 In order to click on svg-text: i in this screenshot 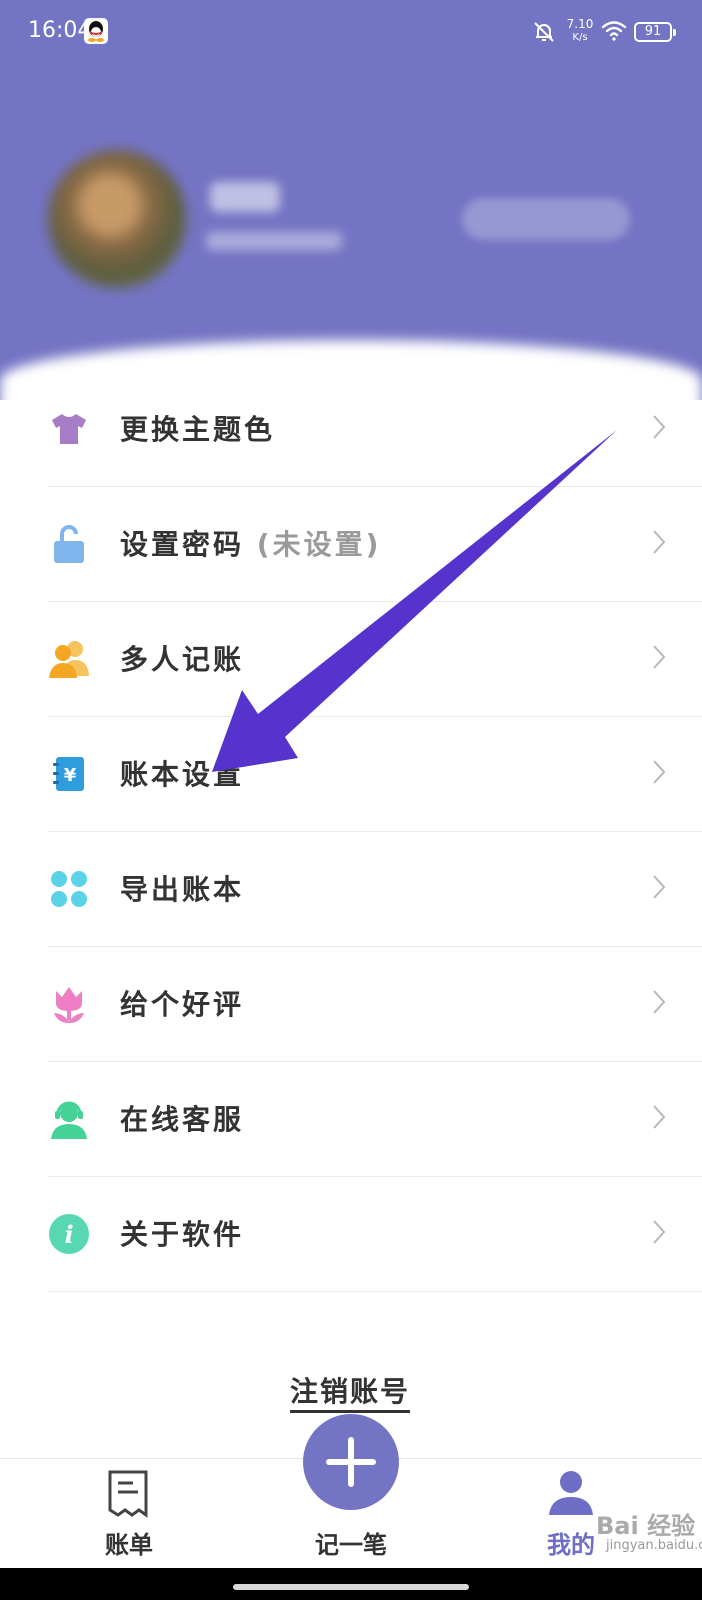, I will do `click(68, 1234)`.